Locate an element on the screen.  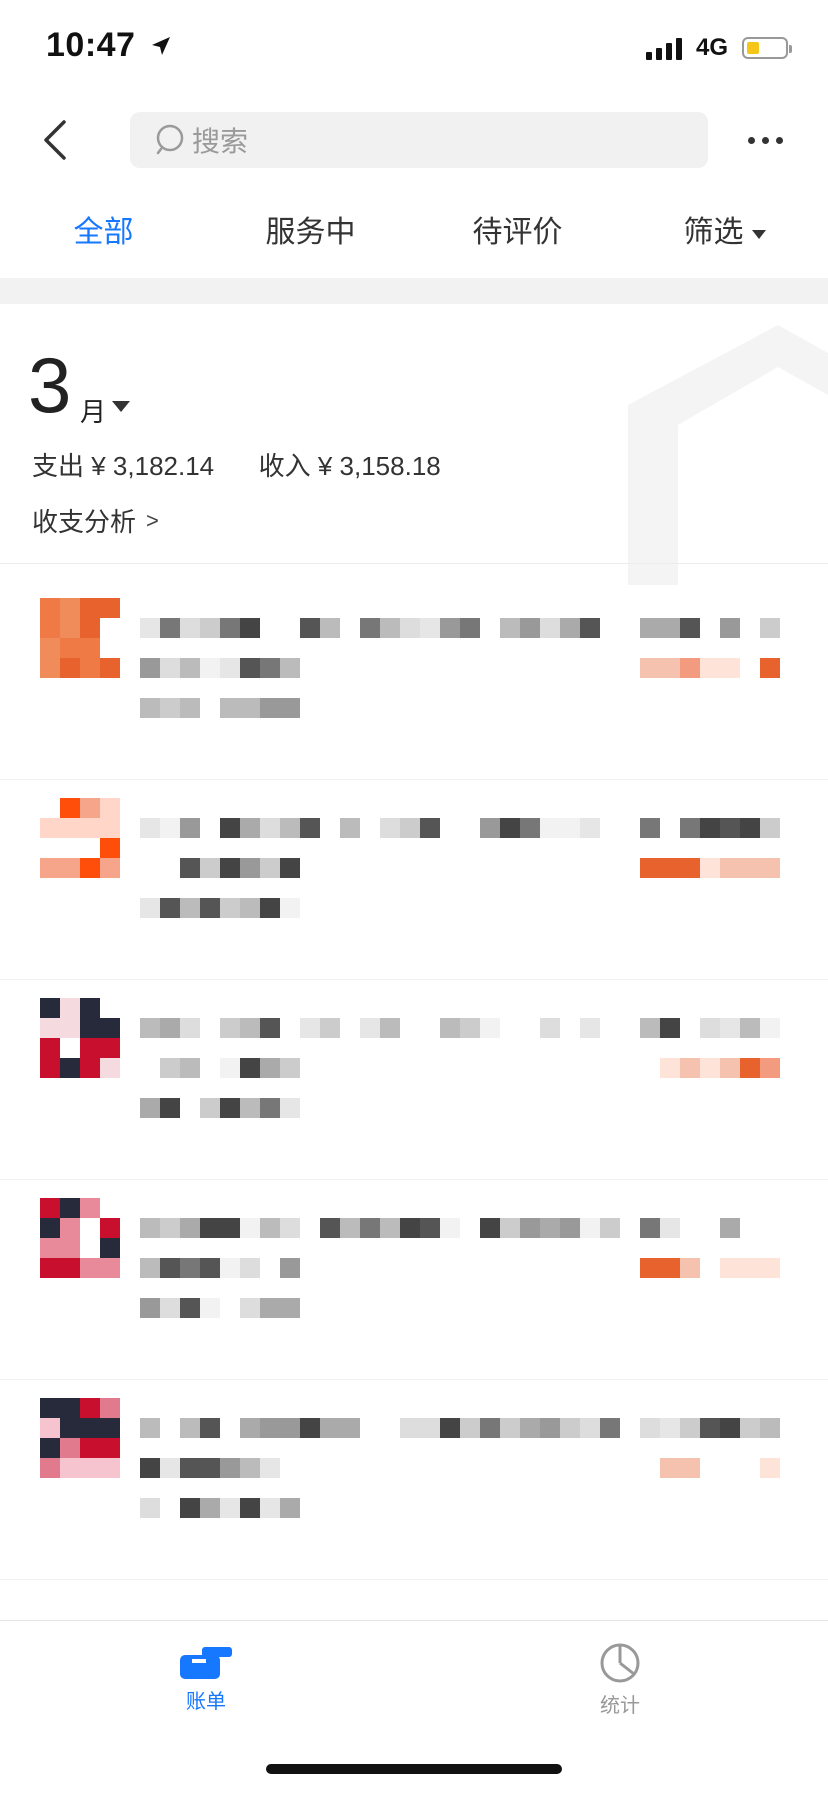
tabbar-stats-label: 统计 is located at coordinates (620, 1706).